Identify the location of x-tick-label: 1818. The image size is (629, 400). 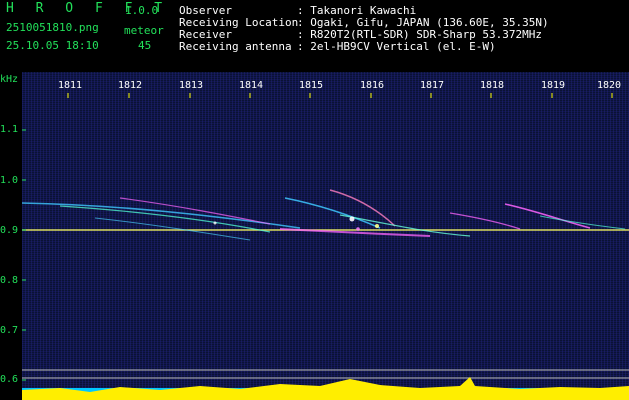
(492, 85).